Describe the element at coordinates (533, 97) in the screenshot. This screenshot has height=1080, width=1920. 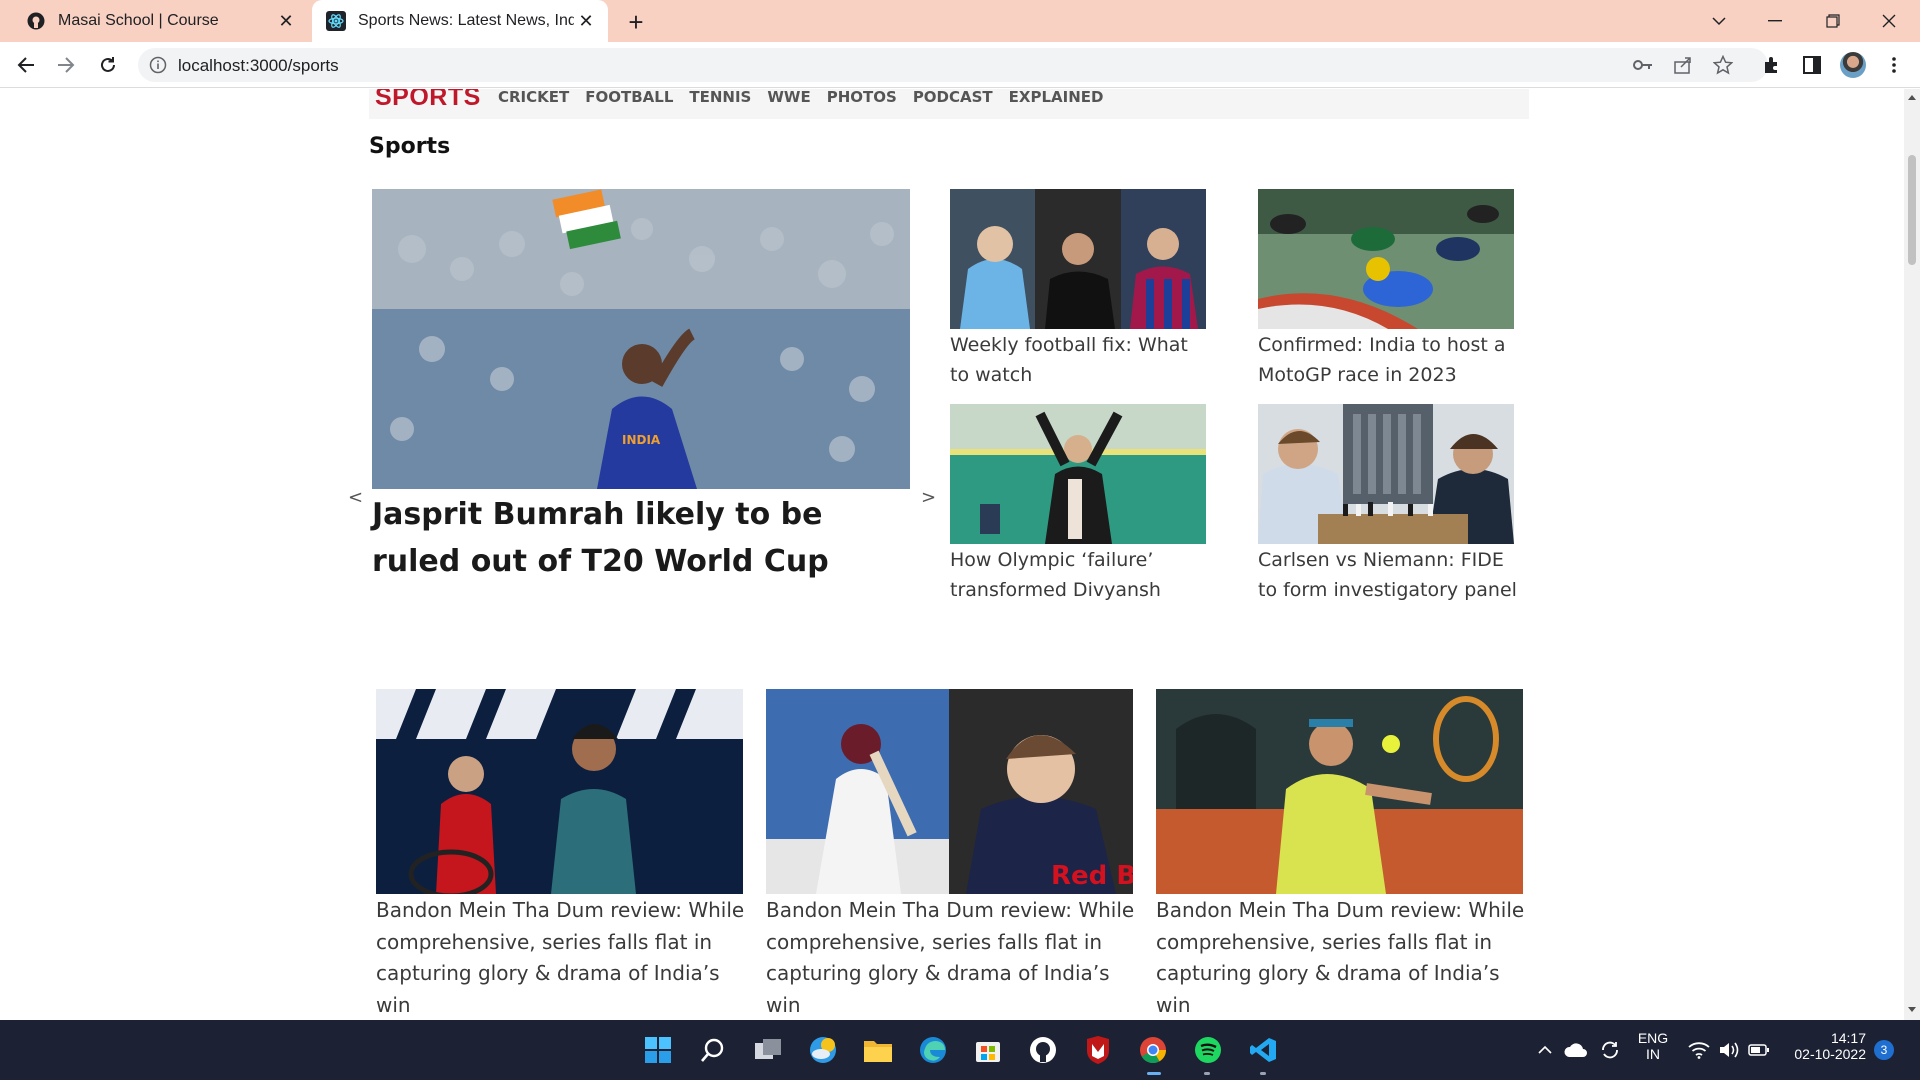
I see `nav-link-cricket: CRICKET` at that location.